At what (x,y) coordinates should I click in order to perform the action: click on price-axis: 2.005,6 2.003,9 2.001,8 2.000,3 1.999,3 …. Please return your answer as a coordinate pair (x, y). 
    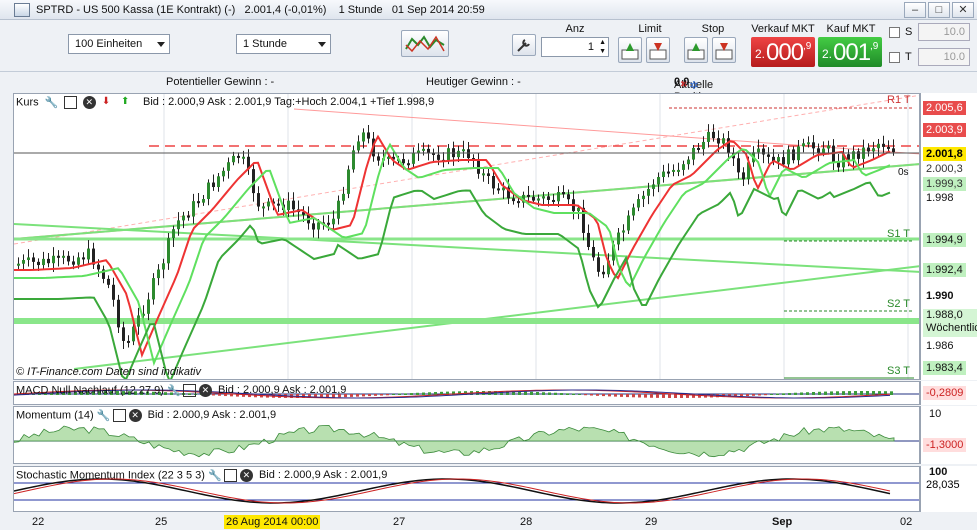
    Looking at the image, I should click on (948, 236).